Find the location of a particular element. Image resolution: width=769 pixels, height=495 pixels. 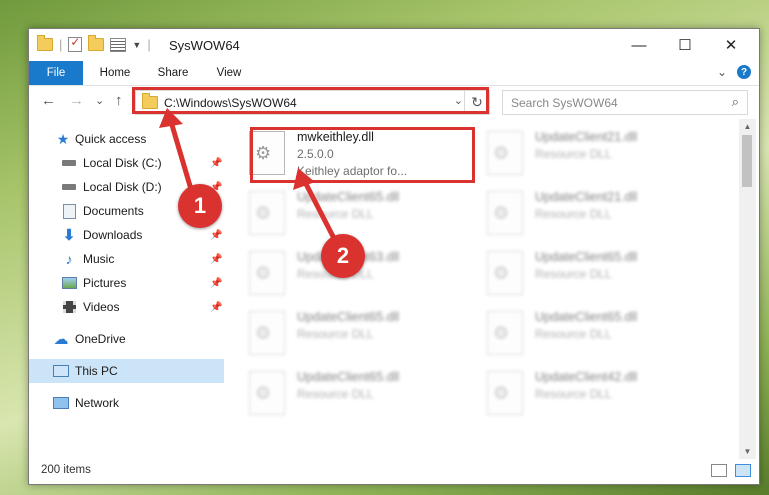

callout-arrow-2-head is located at coordinates (304, 179).